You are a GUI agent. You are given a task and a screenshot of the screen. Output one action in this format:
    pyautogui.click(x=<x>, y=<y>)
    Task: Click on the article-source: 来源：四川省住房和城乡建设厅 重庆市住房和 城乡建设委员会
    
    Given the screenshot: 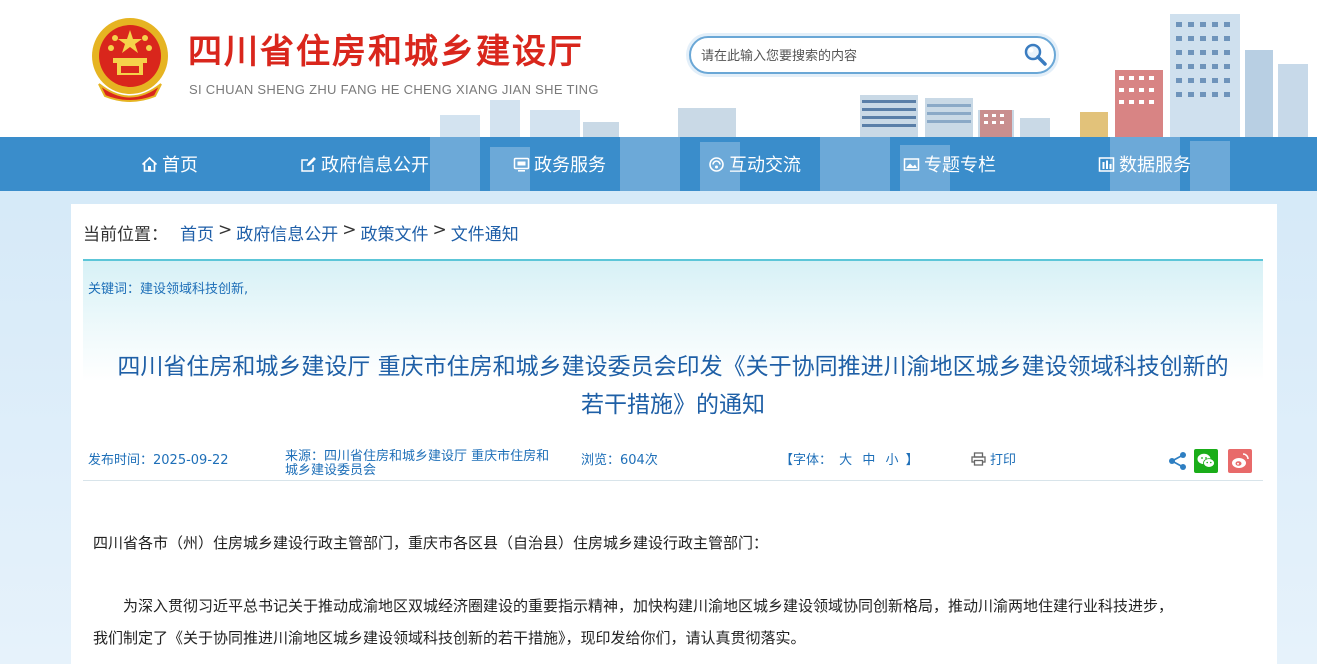 What is the action you would take?
    pyautogui.click(x=417, y=464)
    